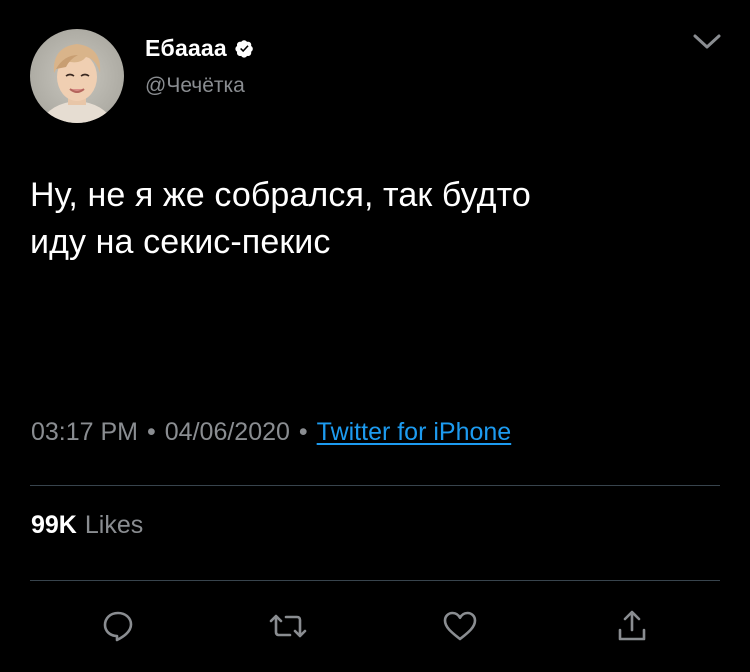  Describe the element at coordinates (414, 432) in the screenshot. I see `source-link: Twitter for iPhone` at that location.